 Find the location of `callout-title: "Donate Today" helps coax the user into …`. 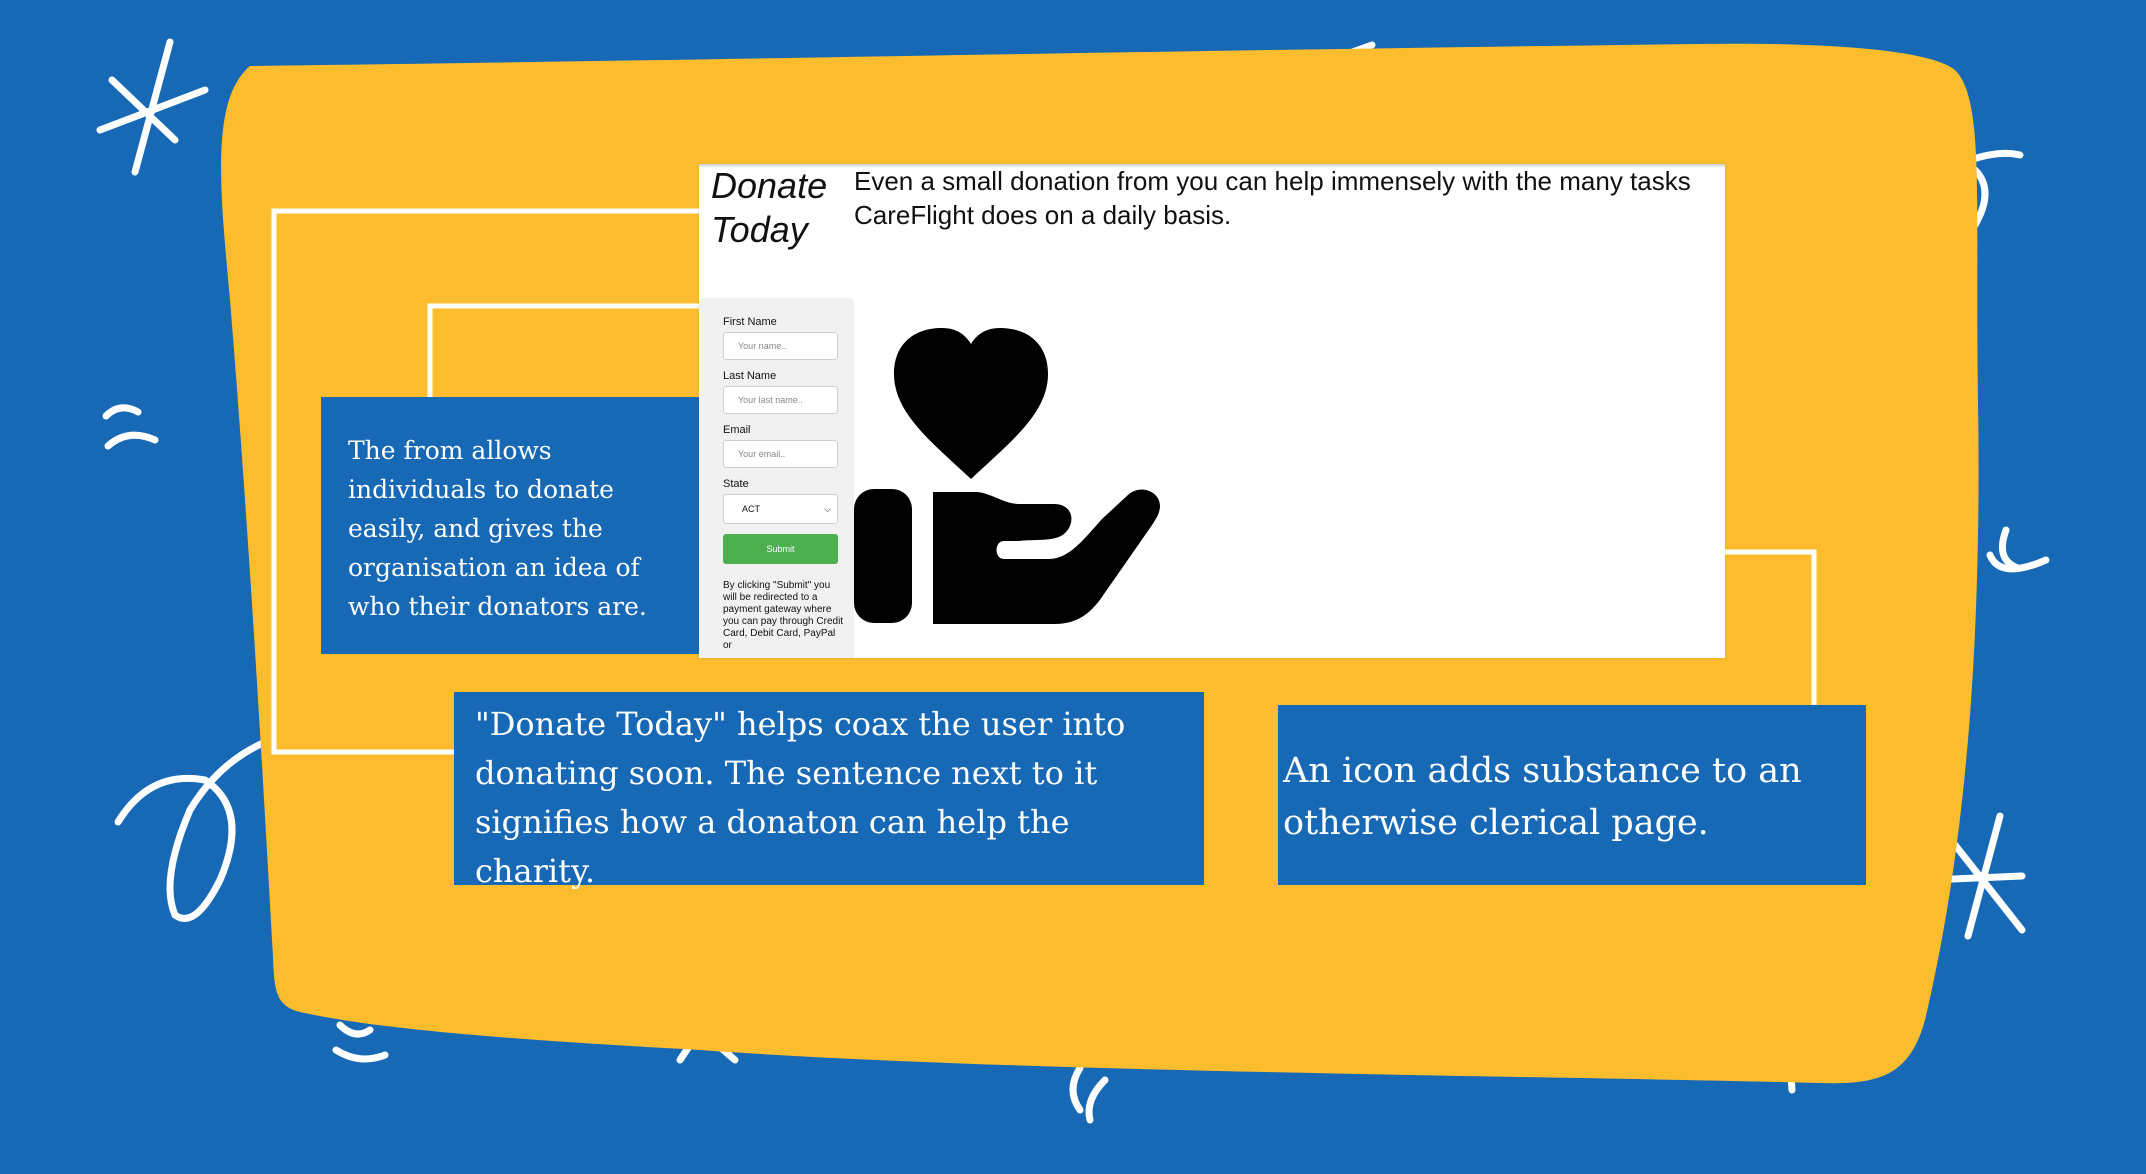

callout-title: "Donate Today" helps coax the user into … is located at coordinates (829, 791).